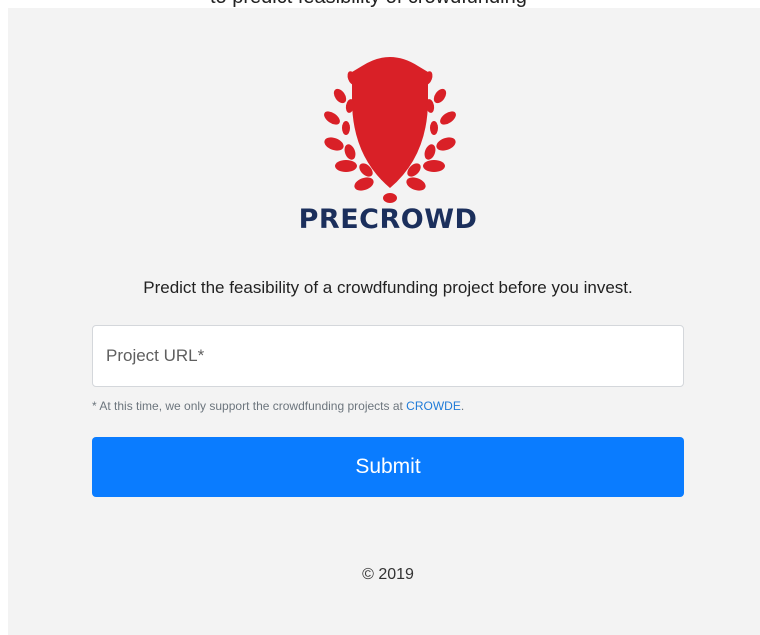  Describe the element at coordinates (433, 406) in the screenshot. I see `crowde-link: CROWDE` at that location.